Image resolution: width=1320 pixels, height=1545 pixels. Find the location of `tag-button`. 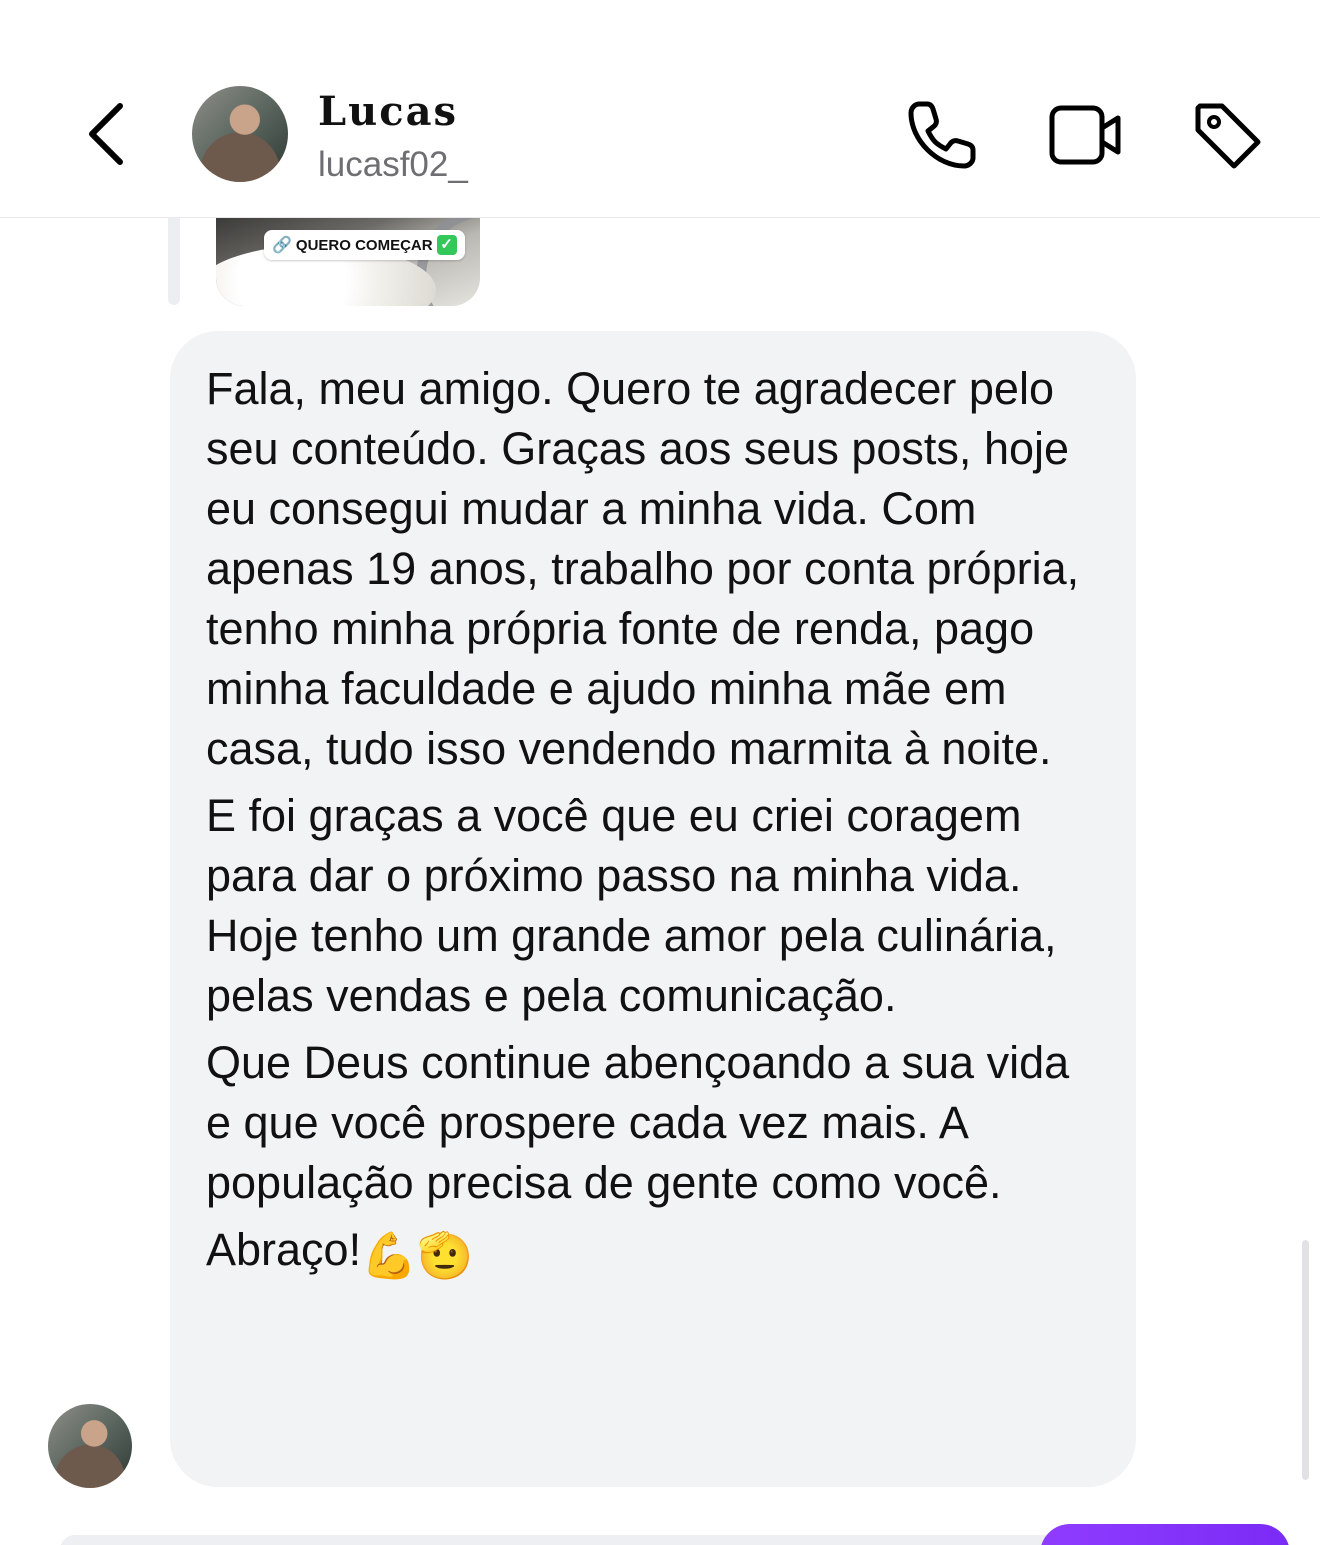

tag-button is located at coordinates (1227, 135).